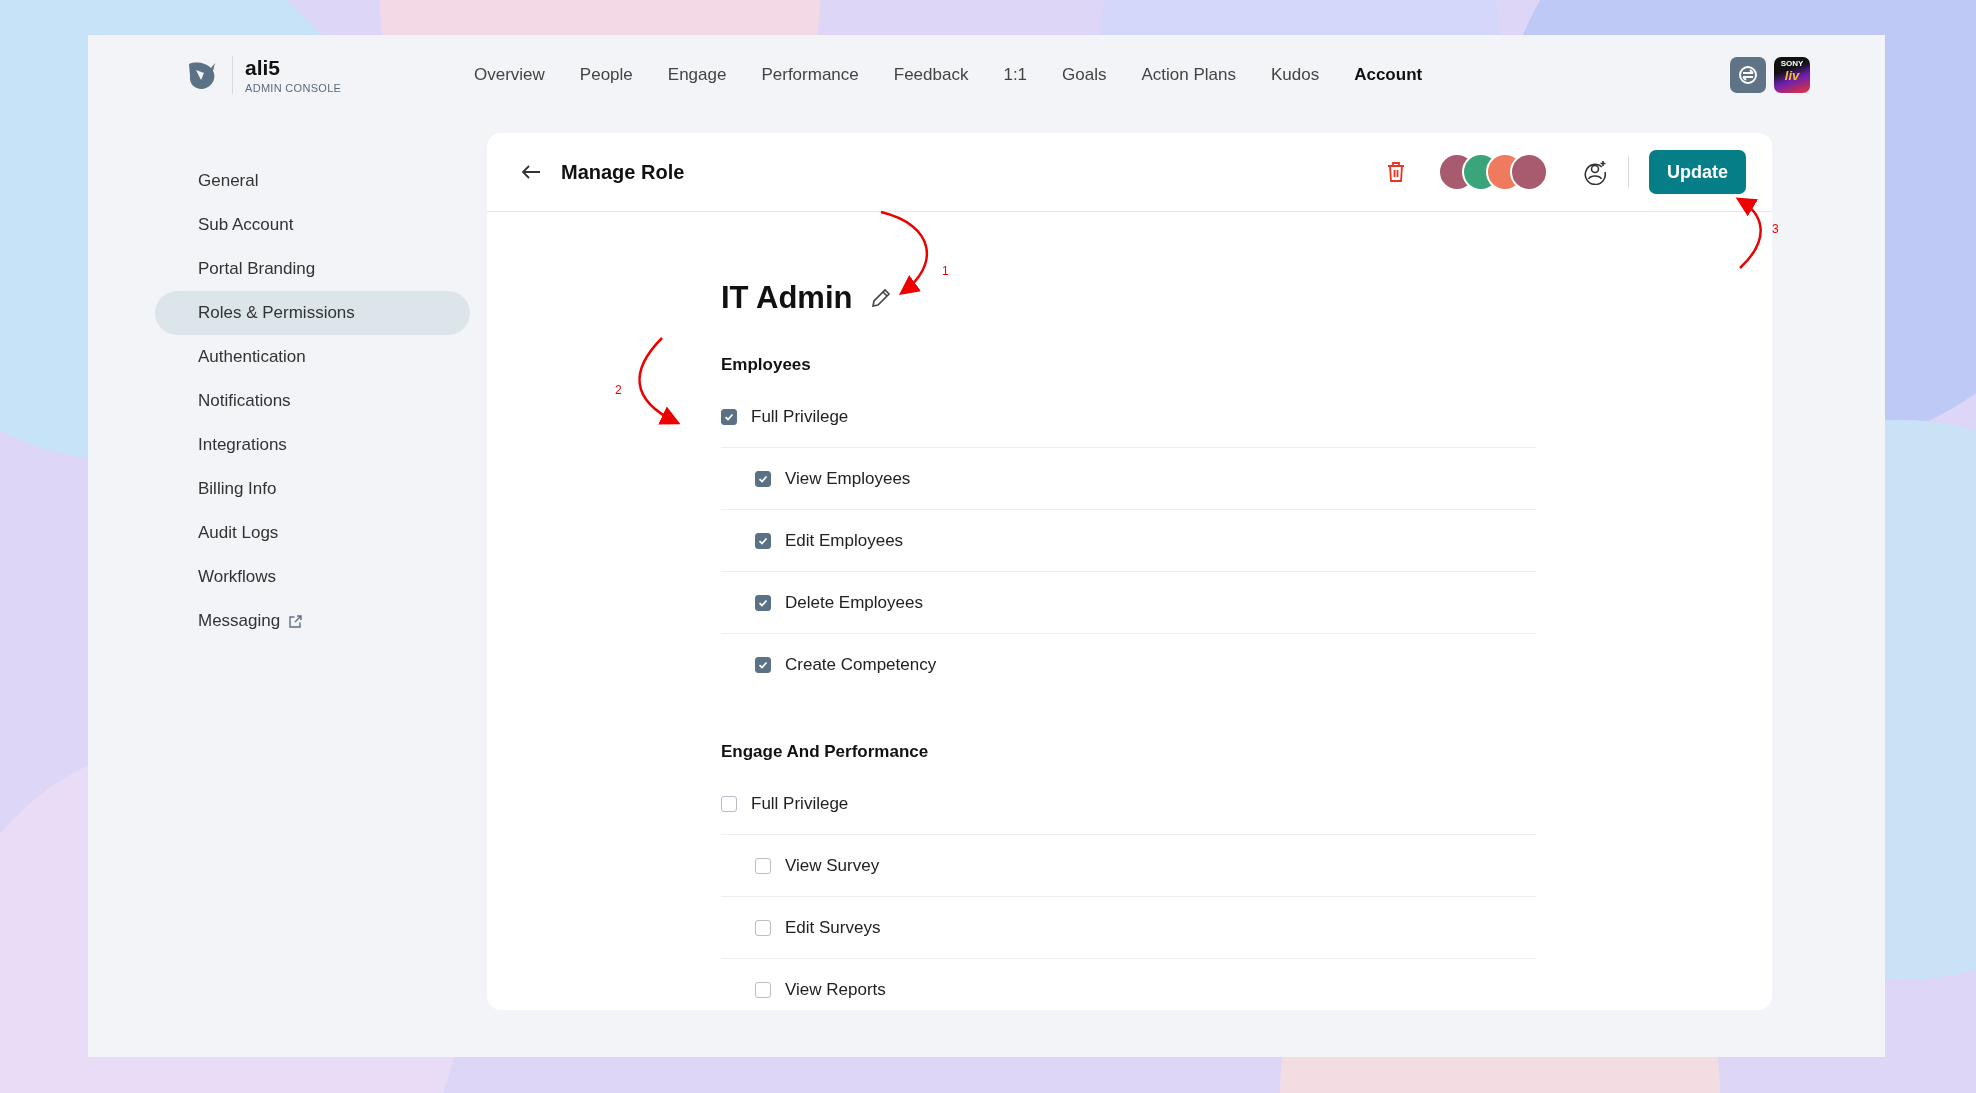  I want to click on update-button: Update, so click(1697, 172).